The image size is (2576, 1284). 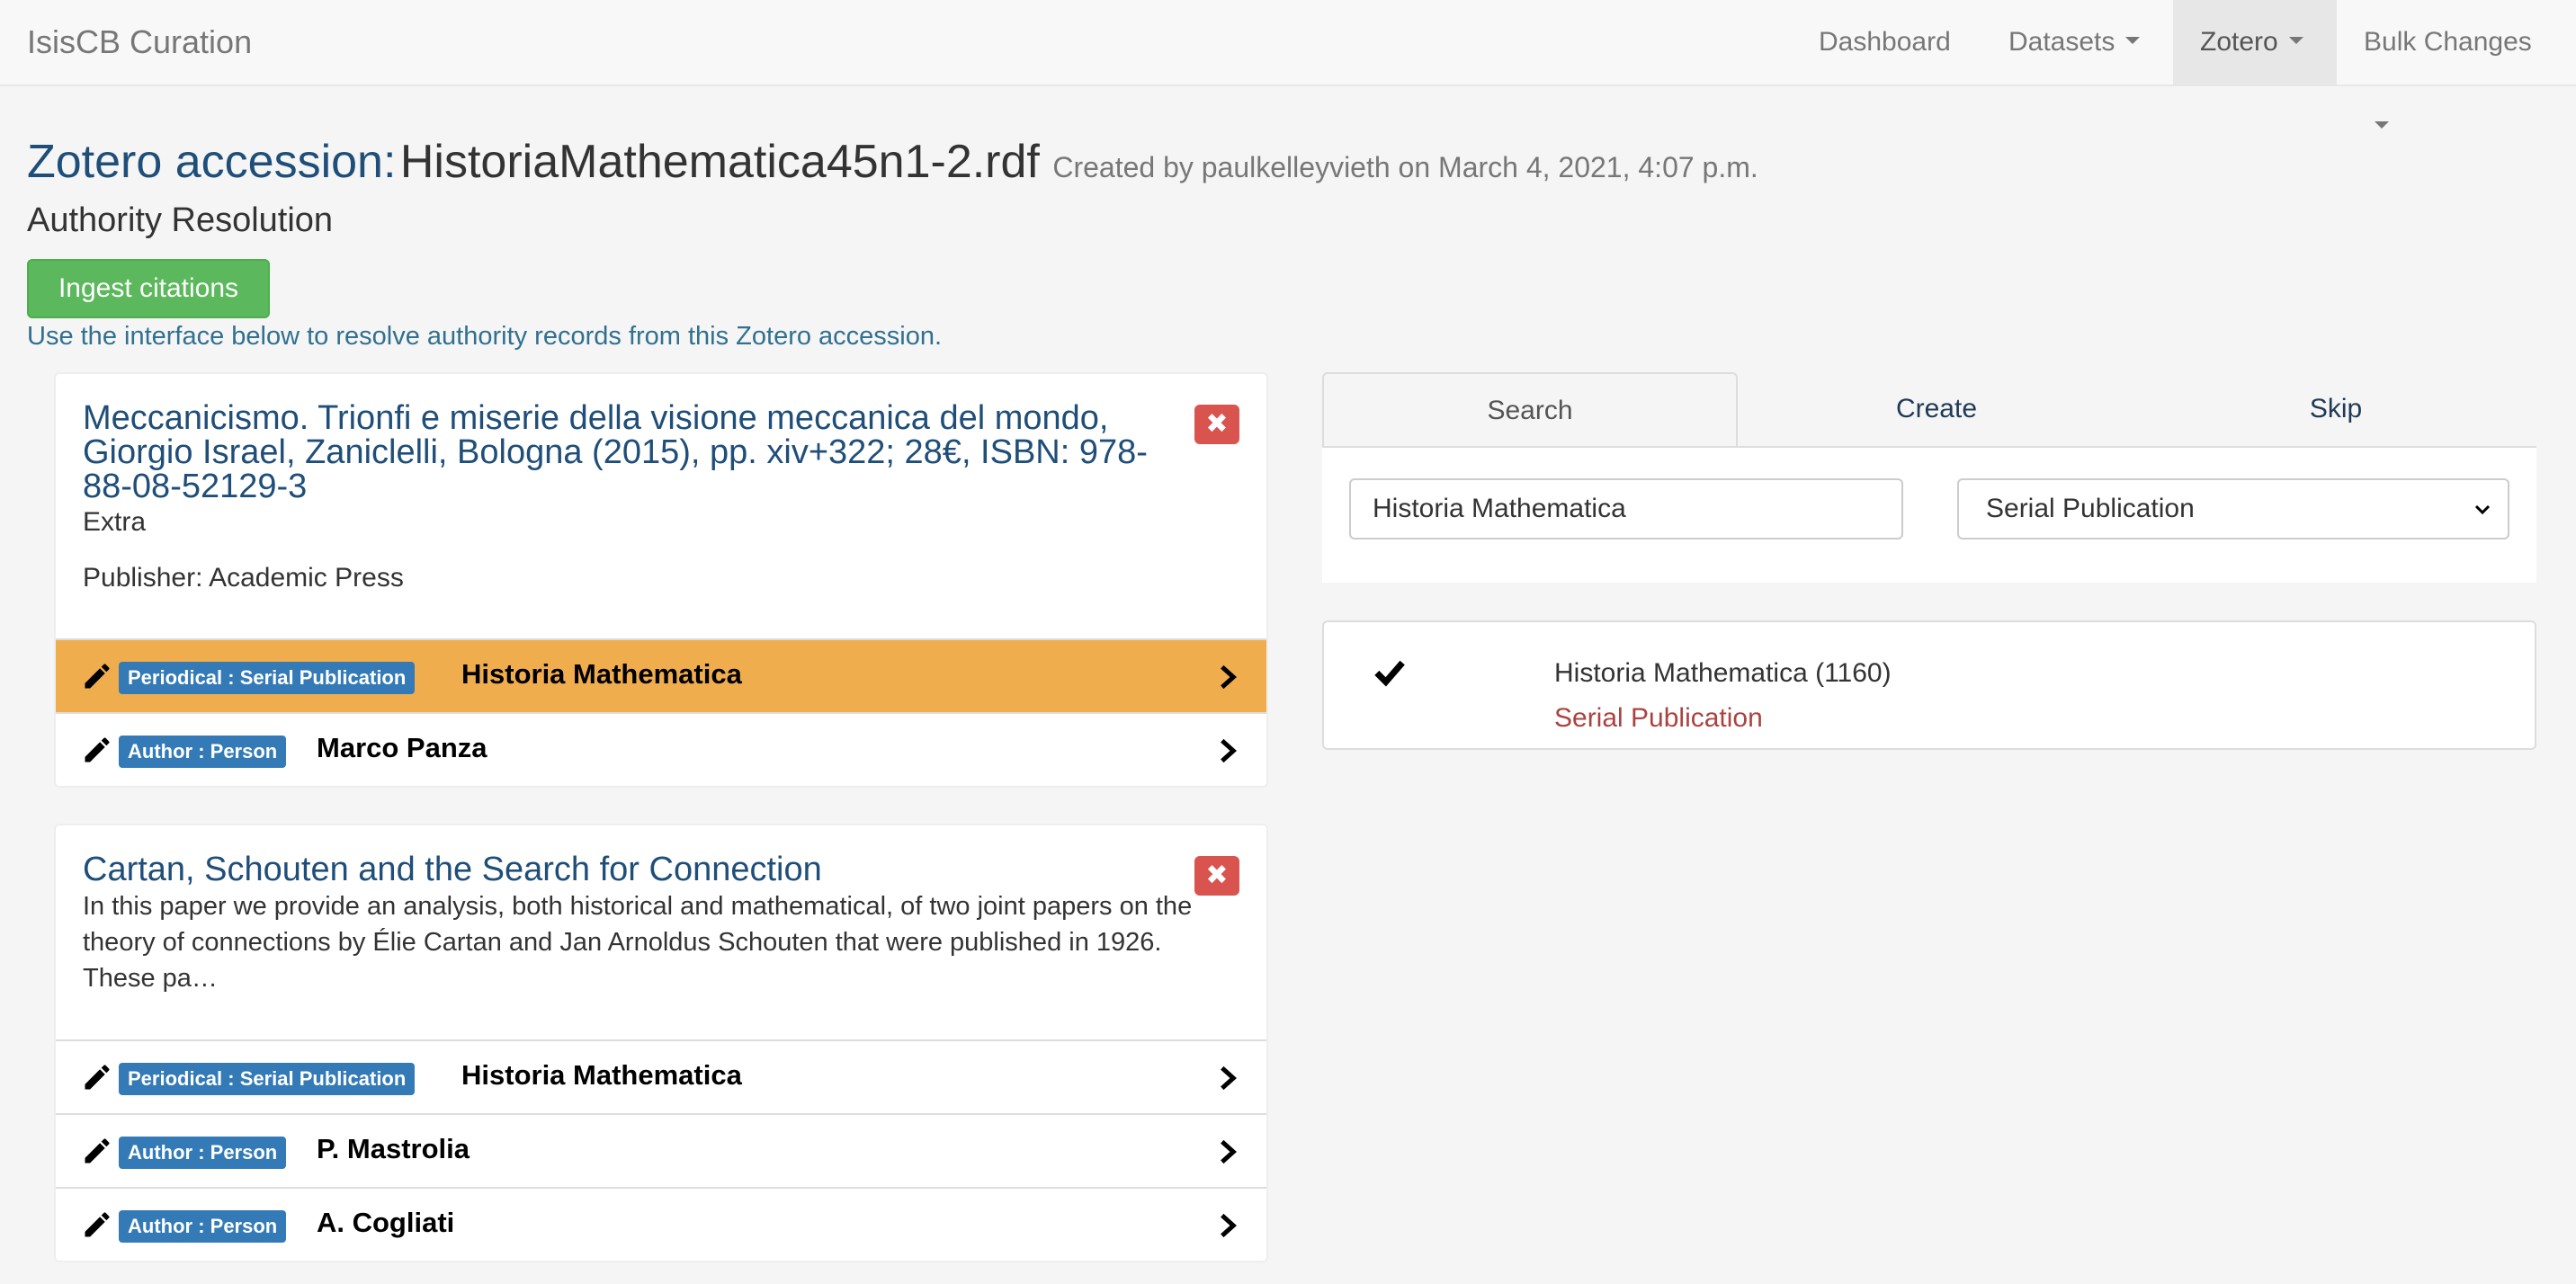 I want to click on search-input: Historia Mathematica, so click(x=1626, y=508).